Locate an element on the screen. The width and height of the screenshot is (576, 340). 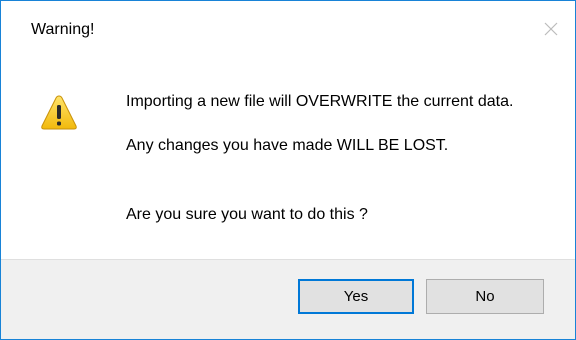
warning-icon is located at coordinates (59, 112).